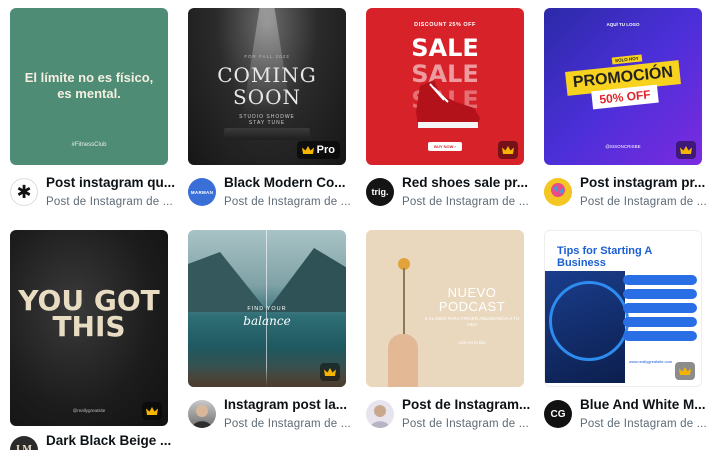 Image resolution: width=711 pixels, height=450 pixels. What do you see at coordinates (651, 361) in the screenshot?
I see `thumbnail-web-text: www.reallygreatsite.com` at bounding box center [651, 361].